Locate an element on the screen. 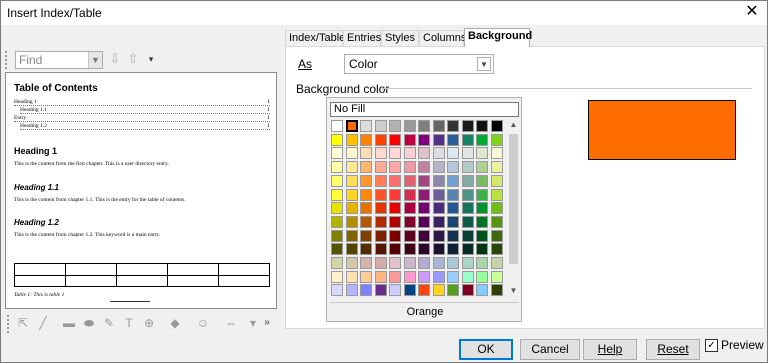 This screenshot has height=363, width=768. zoom-icon: ⊕ is located at coordinates (149, 323).